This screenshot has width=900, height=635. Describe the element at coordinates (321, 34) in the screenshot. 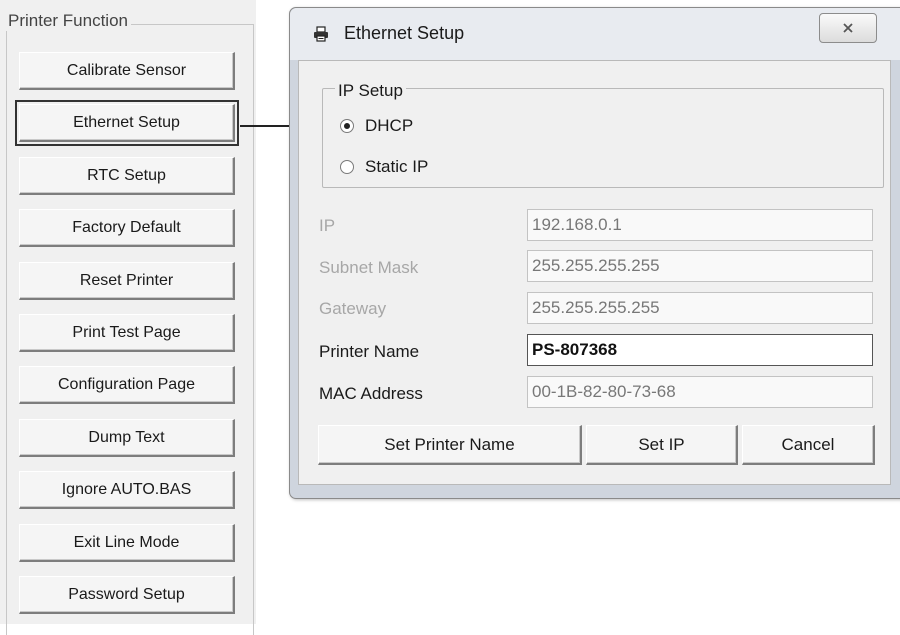

I see `printer-icon` at that location.